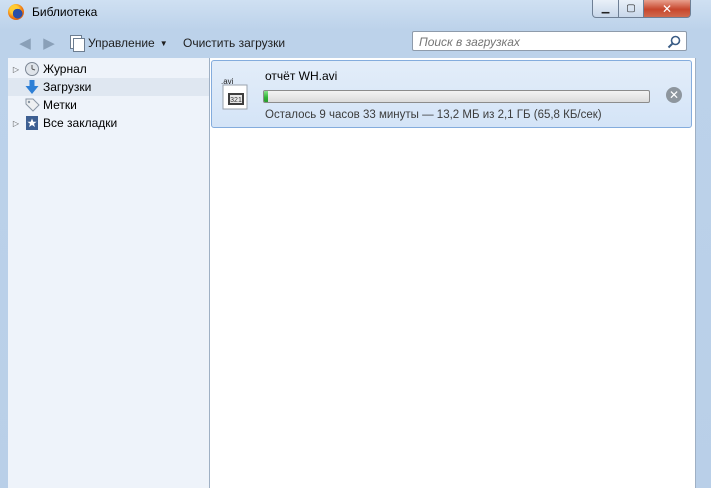 The image size is (711, 488). I want to click on sidebar-item-downloads: Загрузки, so click(108, 87).